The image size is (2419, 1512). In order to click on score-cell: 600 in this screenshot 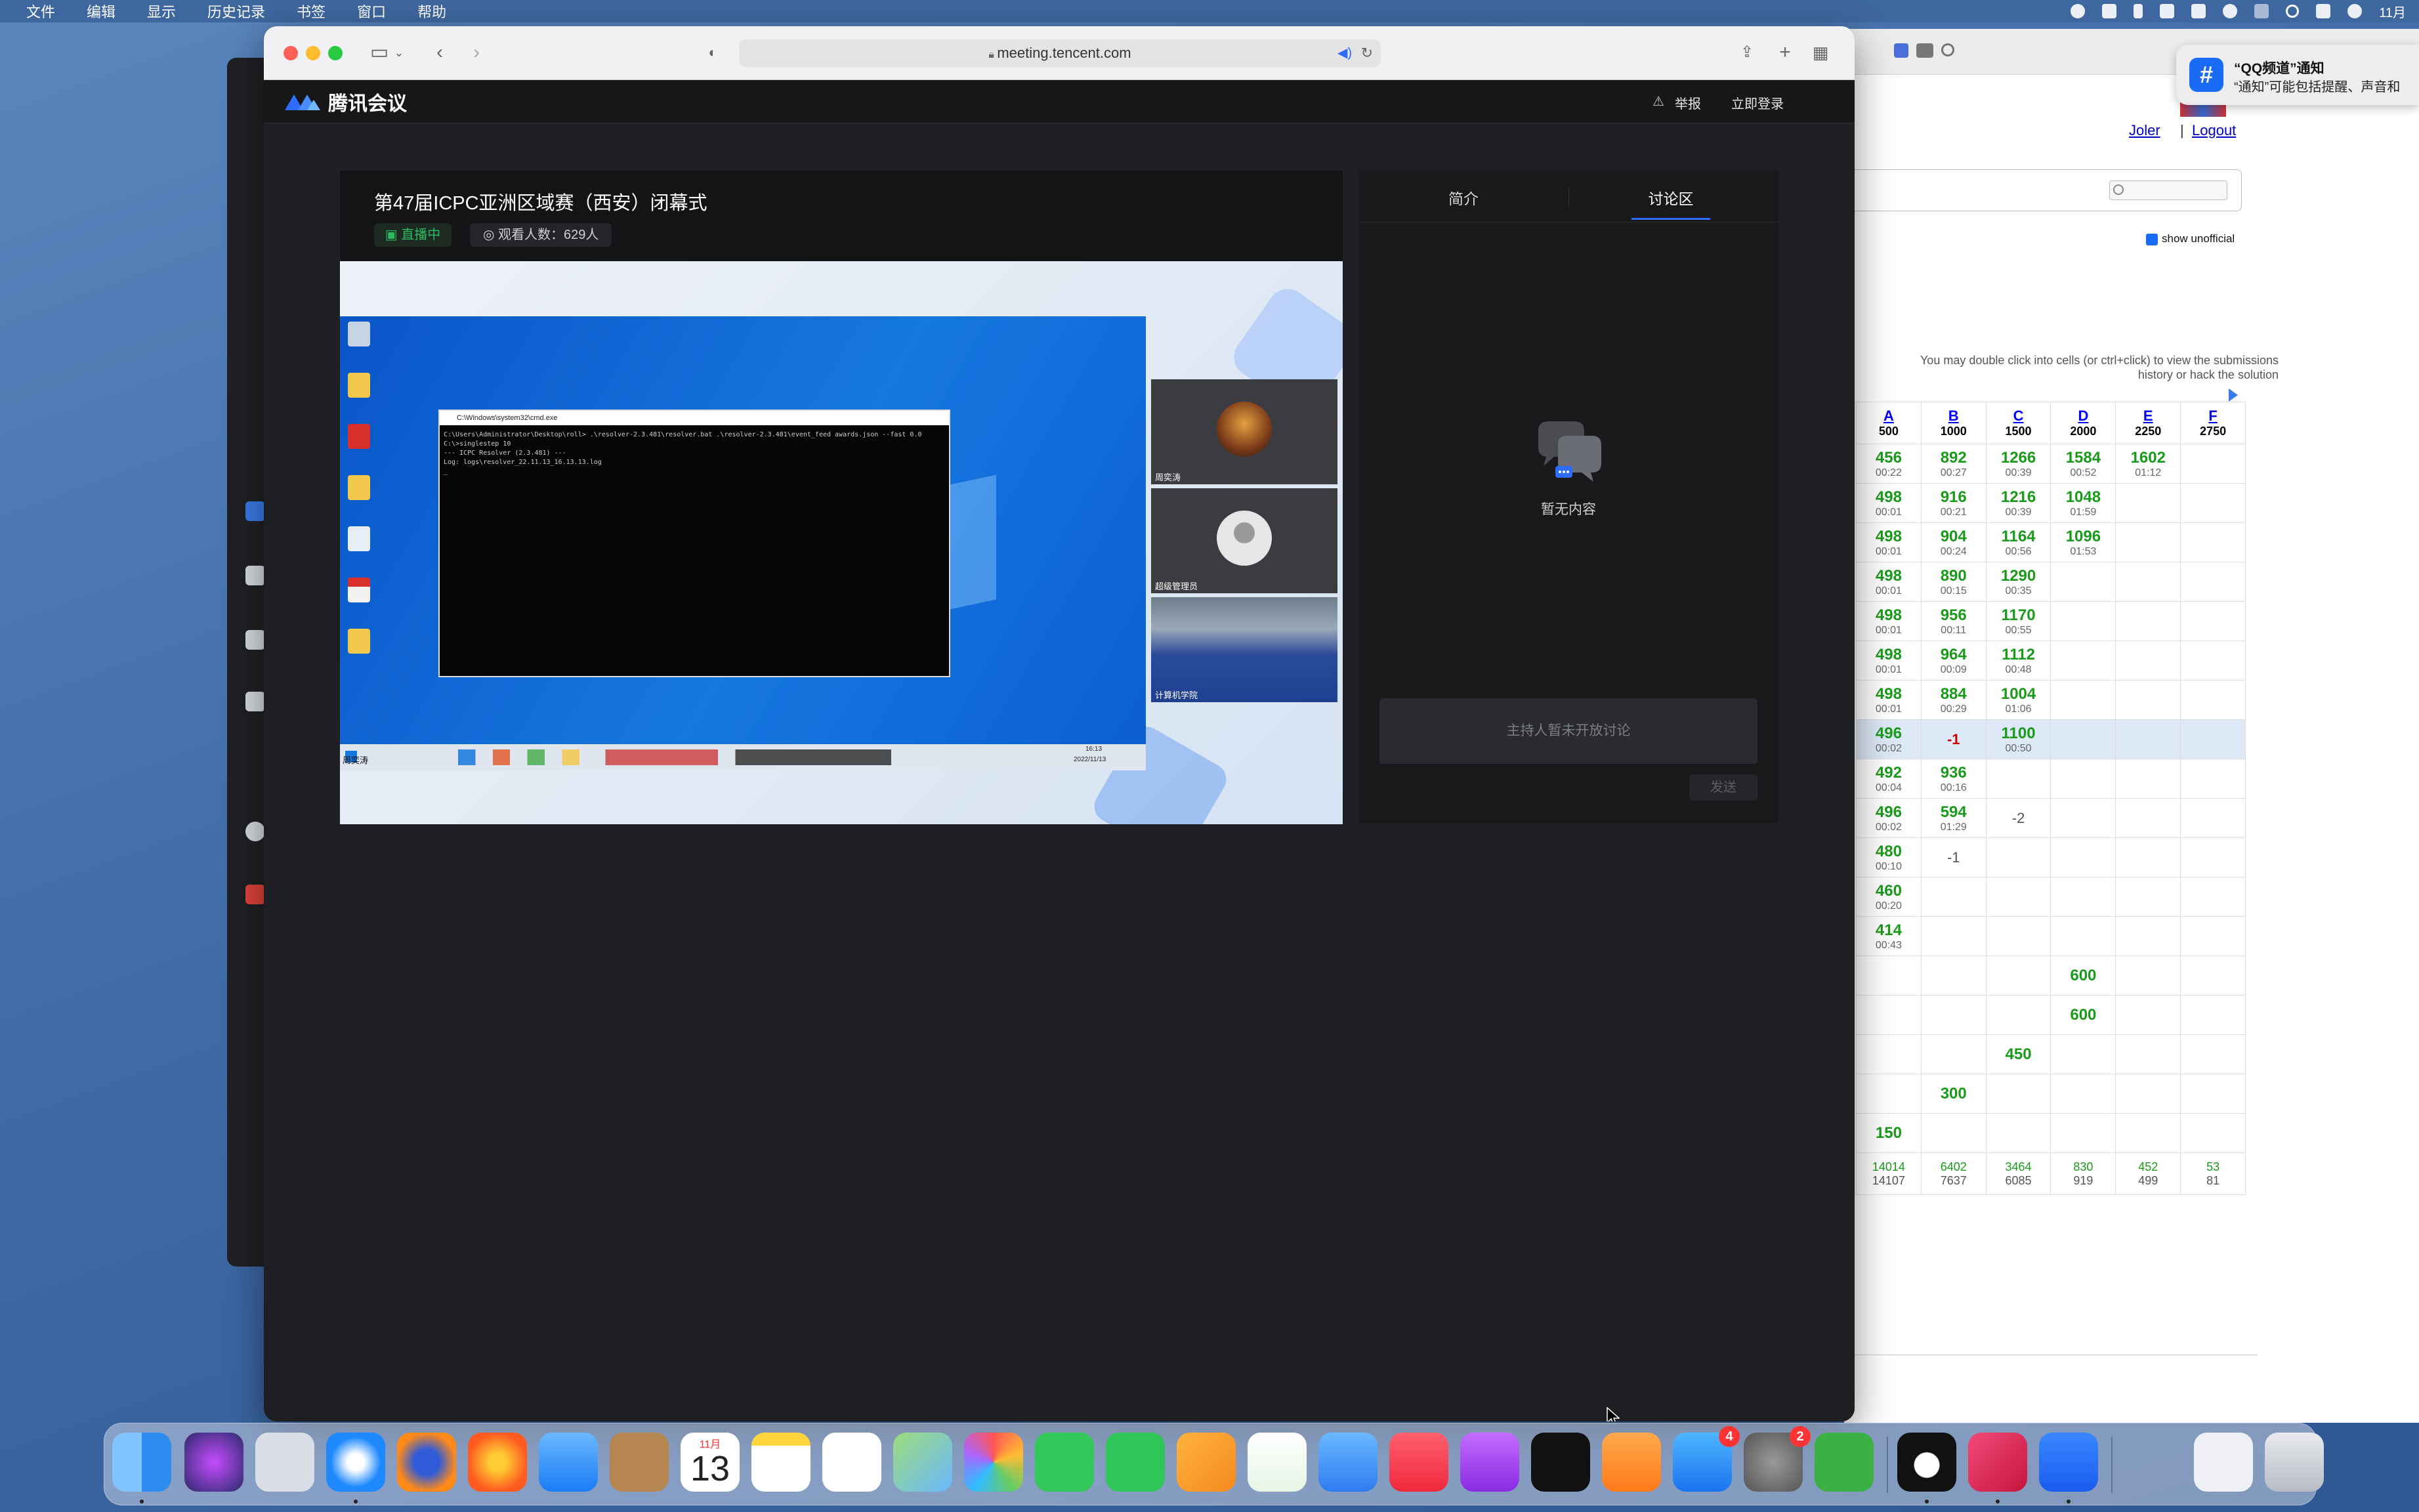, I will do `click(2083, 976)`.